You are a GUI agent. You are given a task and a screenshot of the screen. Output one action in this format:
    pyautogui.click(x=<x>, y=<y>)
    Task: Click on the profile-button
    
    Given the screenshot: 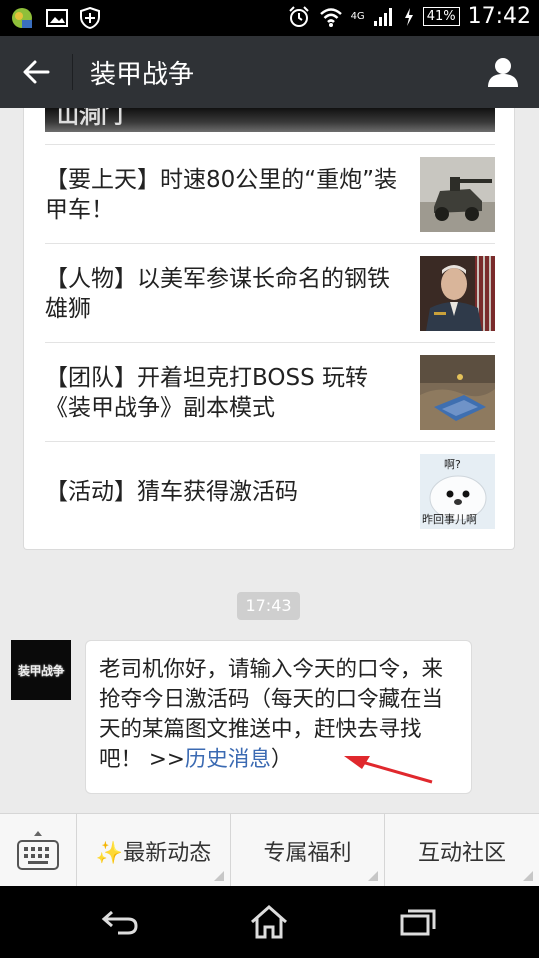 What is the action you would take?
    pyautogui.click(x=503, y=72)
    